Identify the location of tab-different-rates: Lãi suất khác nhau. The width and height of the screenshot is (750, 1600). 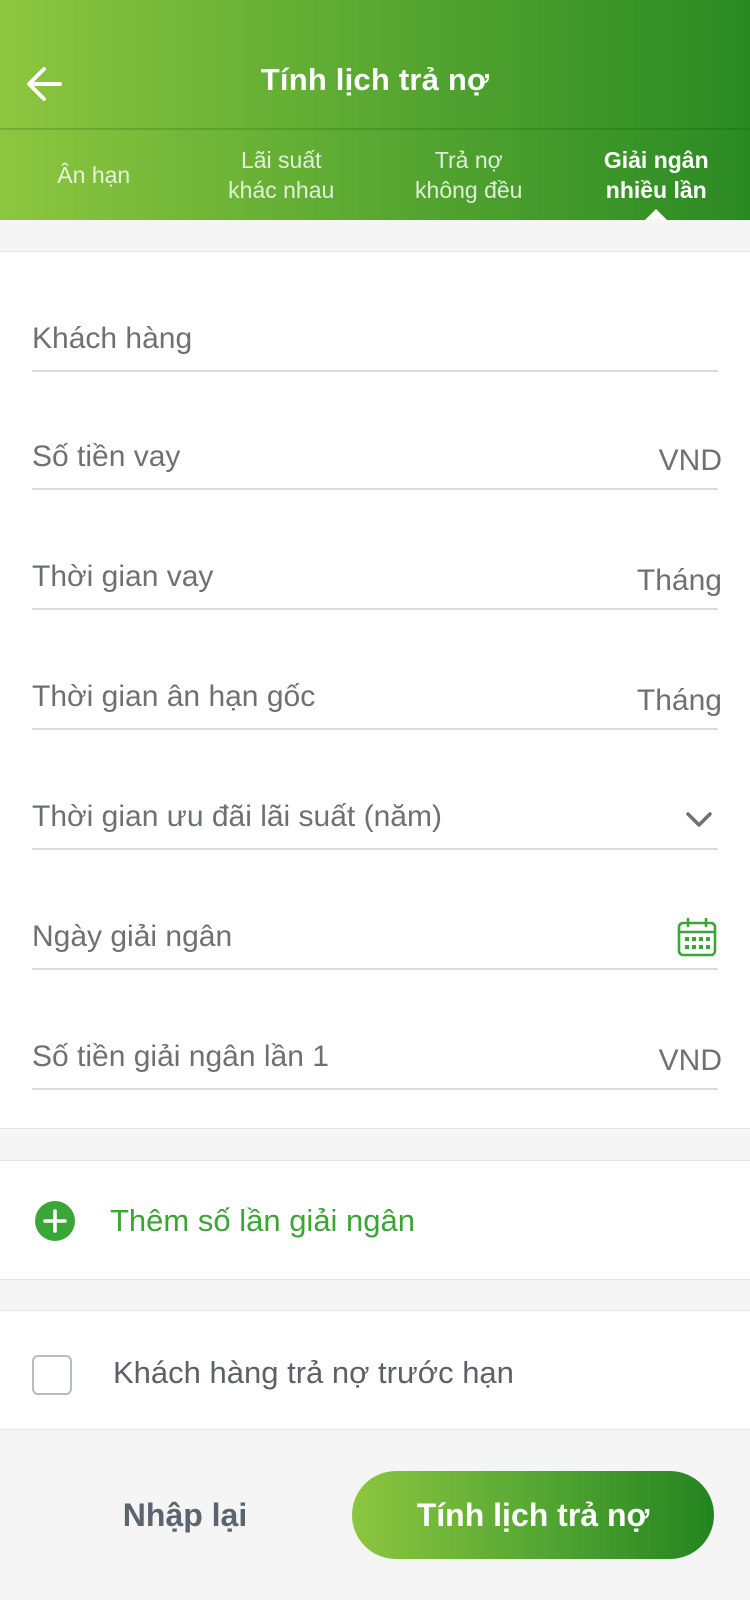
(282, 175).